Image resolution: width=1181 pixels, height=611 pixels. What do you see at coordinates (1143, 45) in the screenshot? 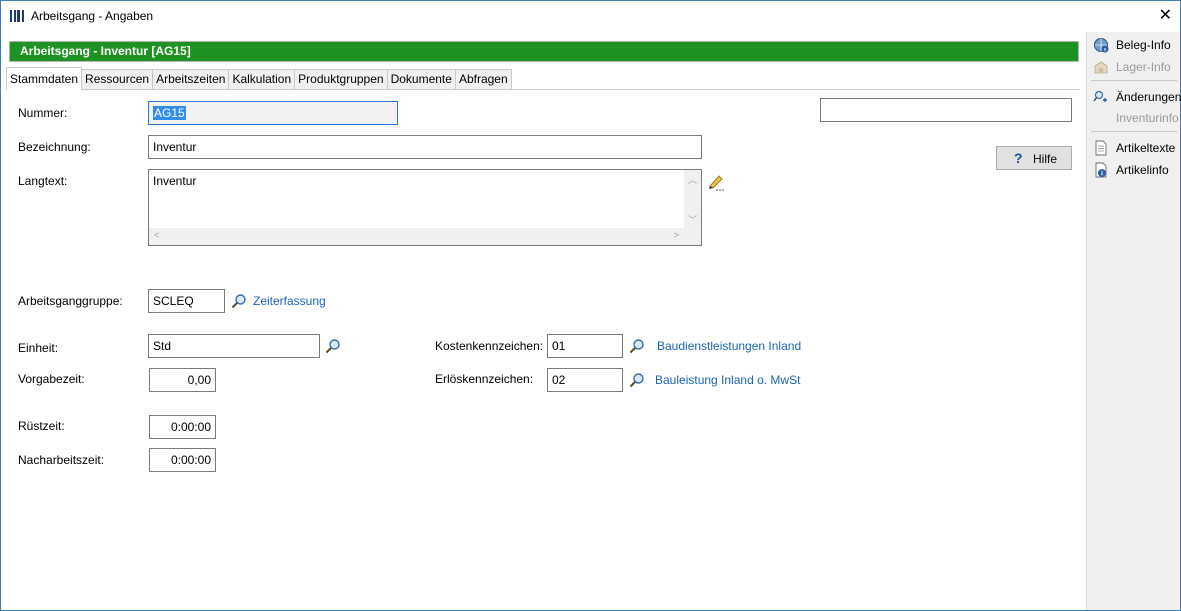
I see `sidebar-item-label: Beleg-Info` at bounding box center [1143, 45].